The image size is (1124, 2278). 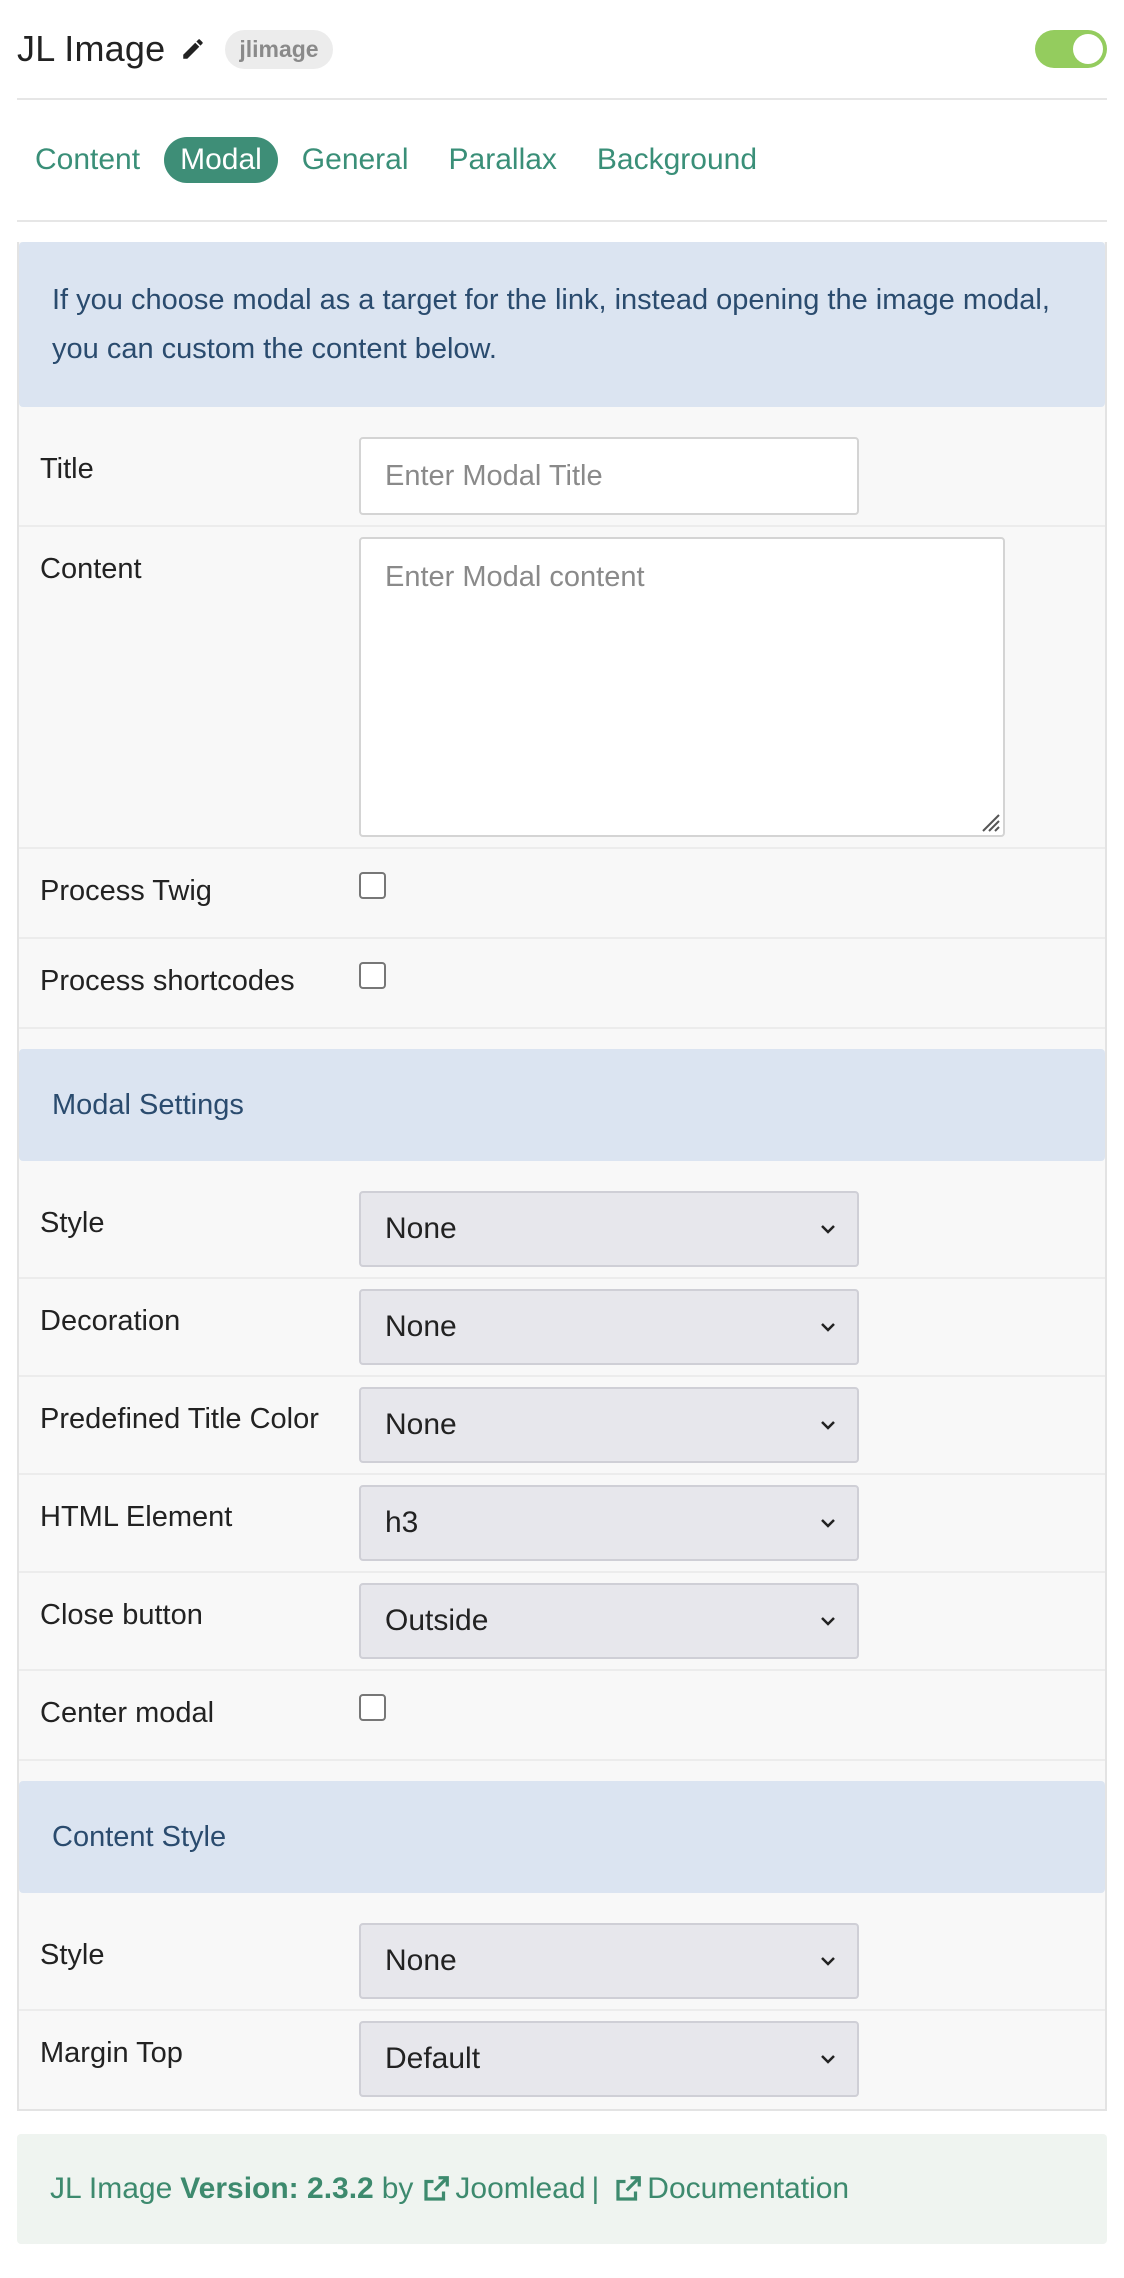 What do you see at coordinates (609, 1961) in the screenshot?
I see `content-style-select: None` at bounding box center [609, 1961].